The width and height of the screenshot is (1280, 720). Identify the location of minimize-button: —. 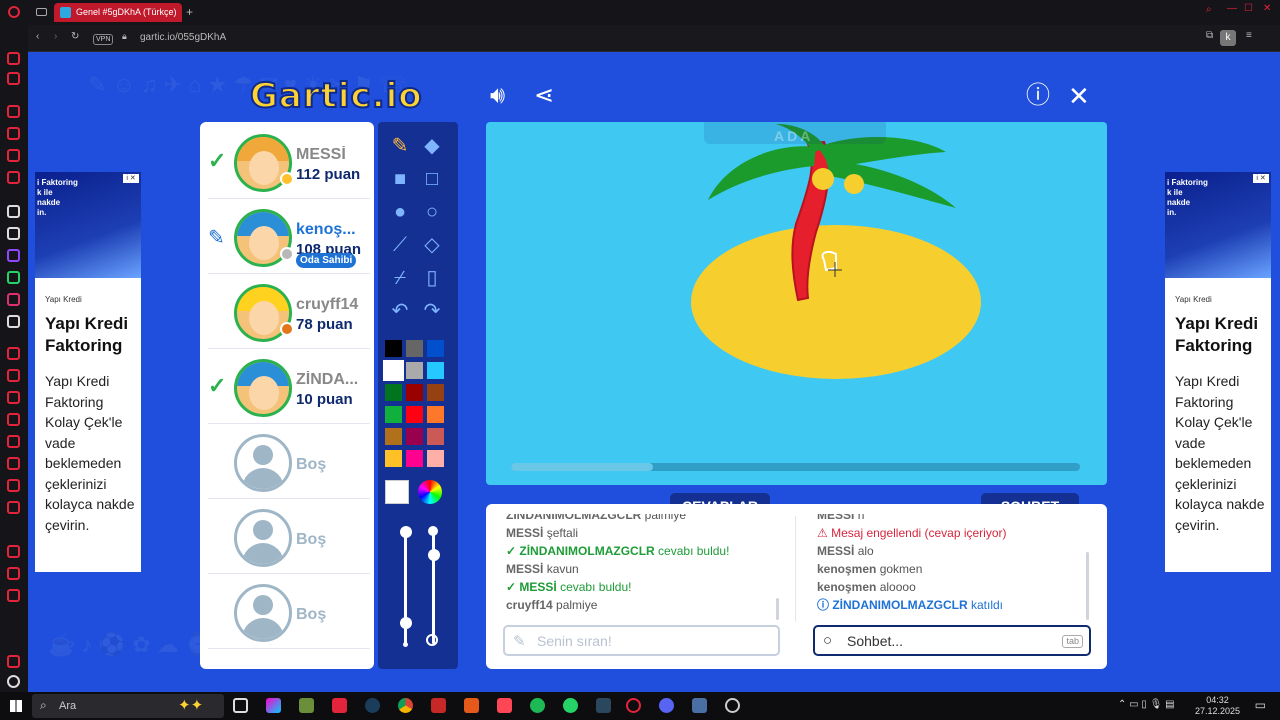
(1232, 8).